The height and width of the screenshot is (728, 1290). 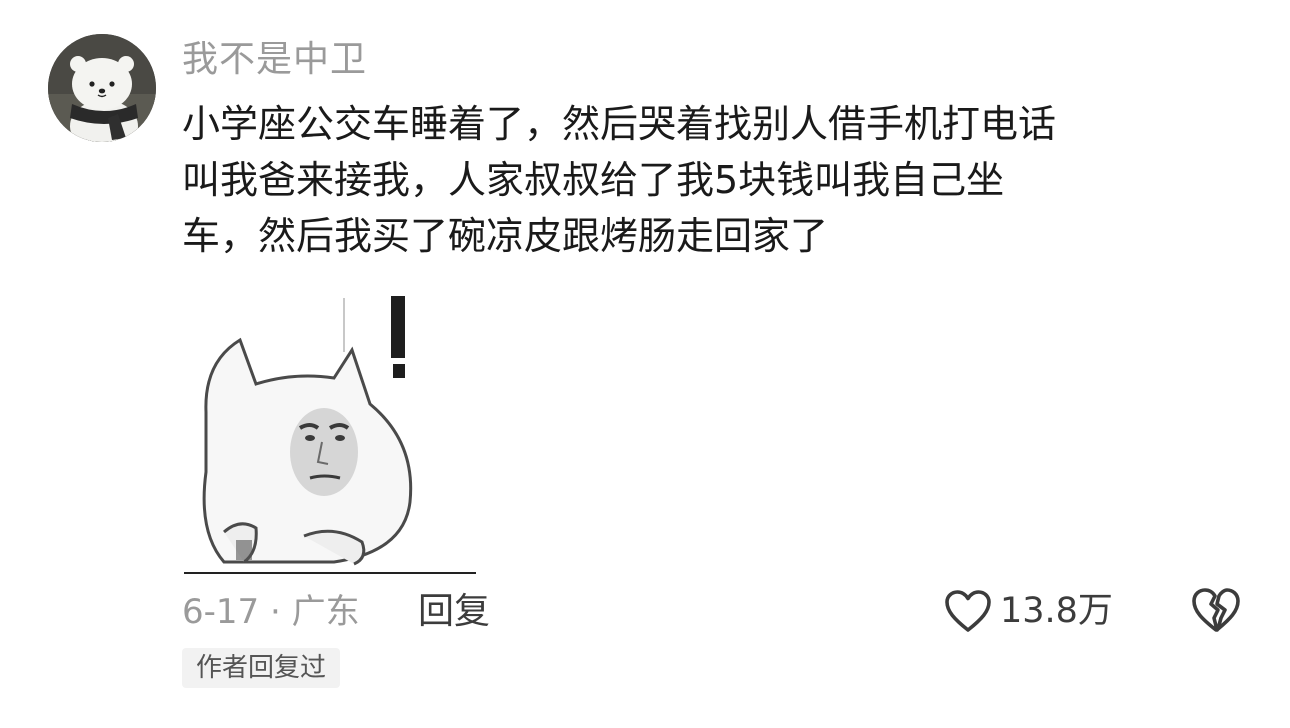 I want to click on like-button: 13.8万, so click(x=1028, y=611).